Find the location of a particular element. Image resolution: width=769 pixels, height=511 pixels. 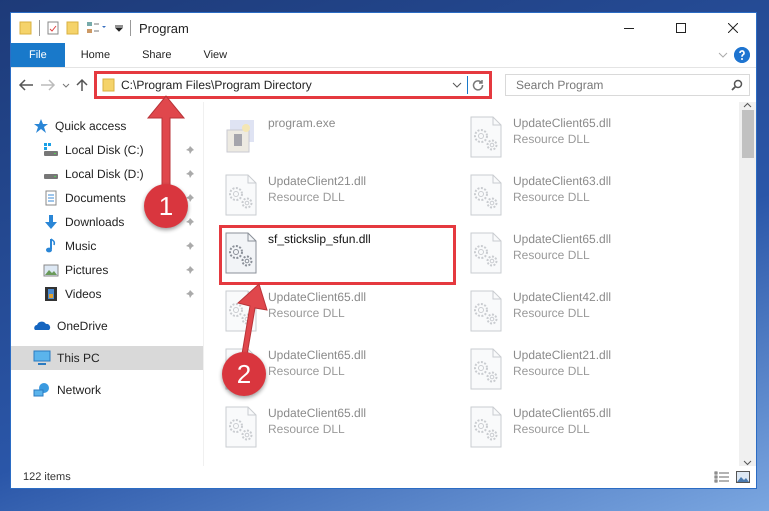

view-icon is located at coordinates (97, 28).